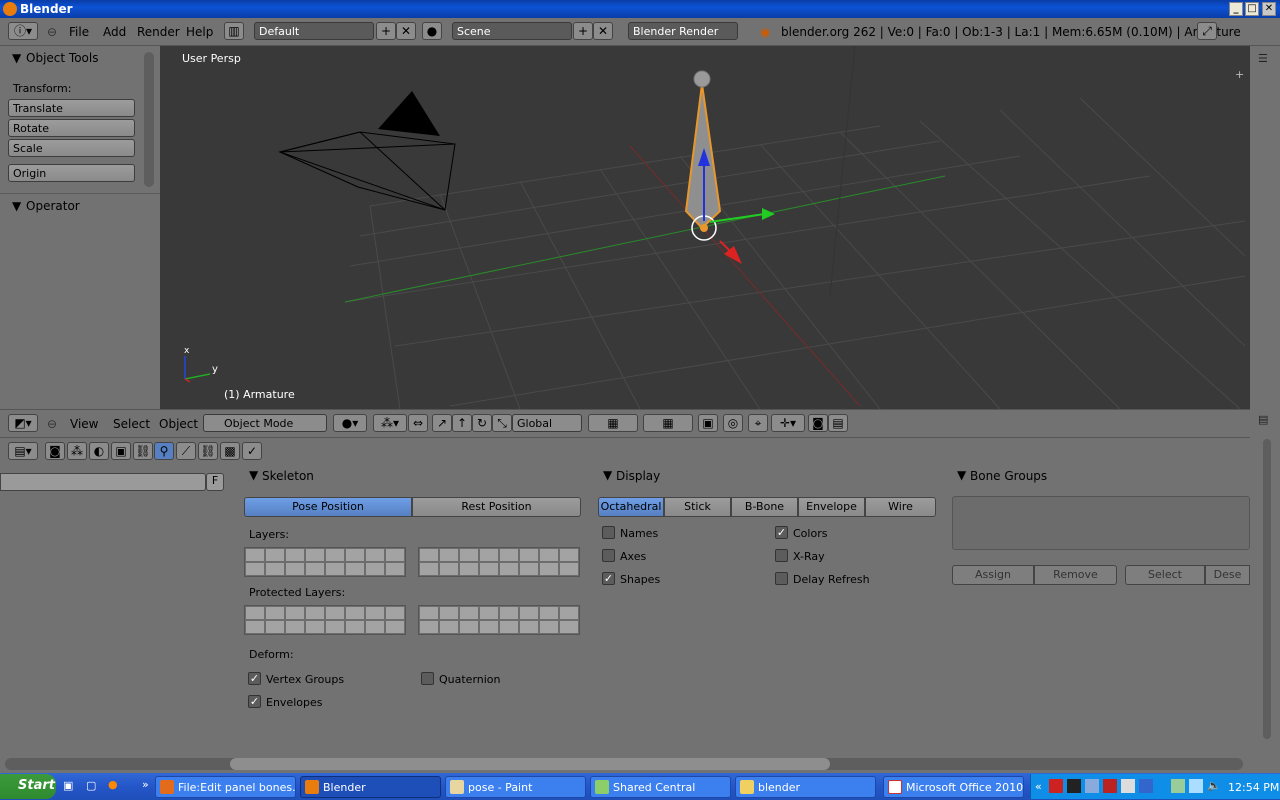  Describe the element at coordinates (1227, 575) in the screenshot. I see `deselect-button: Dese` at that location.